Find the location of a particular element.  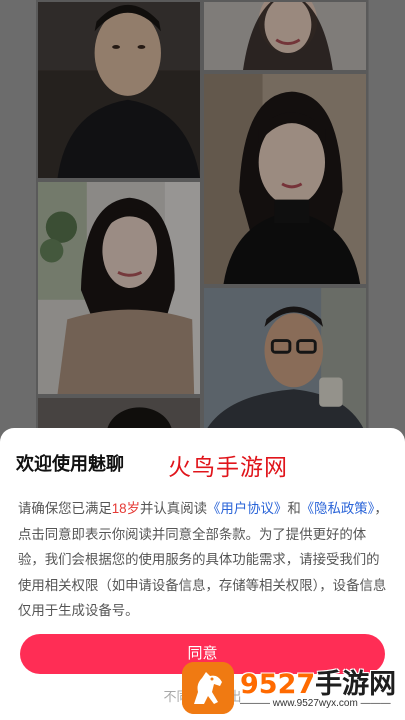

site-title: 手游网 is located at coordinates (356, 684).